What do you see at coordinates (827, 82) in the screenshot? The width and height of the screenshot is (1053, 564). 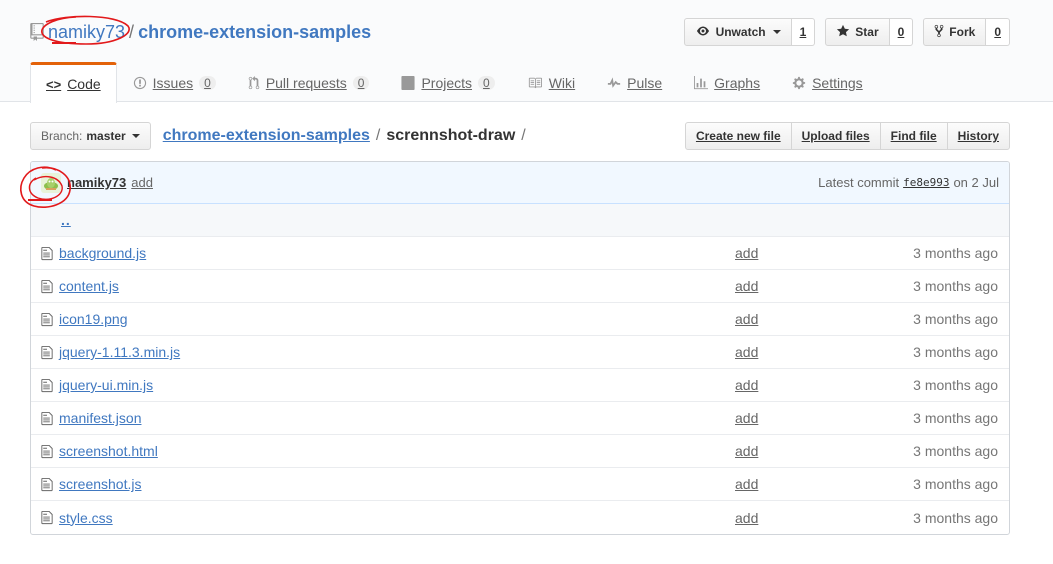 I see `tab-settings: Settings` at bounding box center [827, 82].